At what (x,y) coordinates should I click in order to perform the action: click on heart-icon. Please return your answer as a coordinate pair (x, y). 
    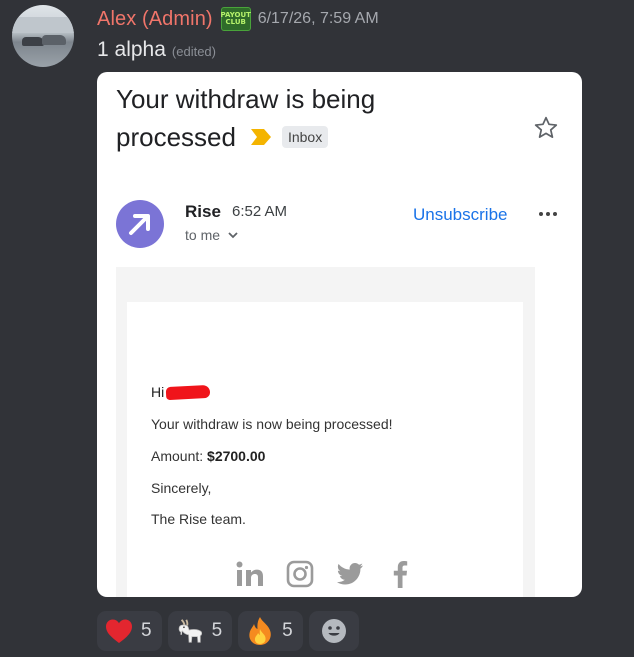
    Looking at the image, I should click on (119, 631).